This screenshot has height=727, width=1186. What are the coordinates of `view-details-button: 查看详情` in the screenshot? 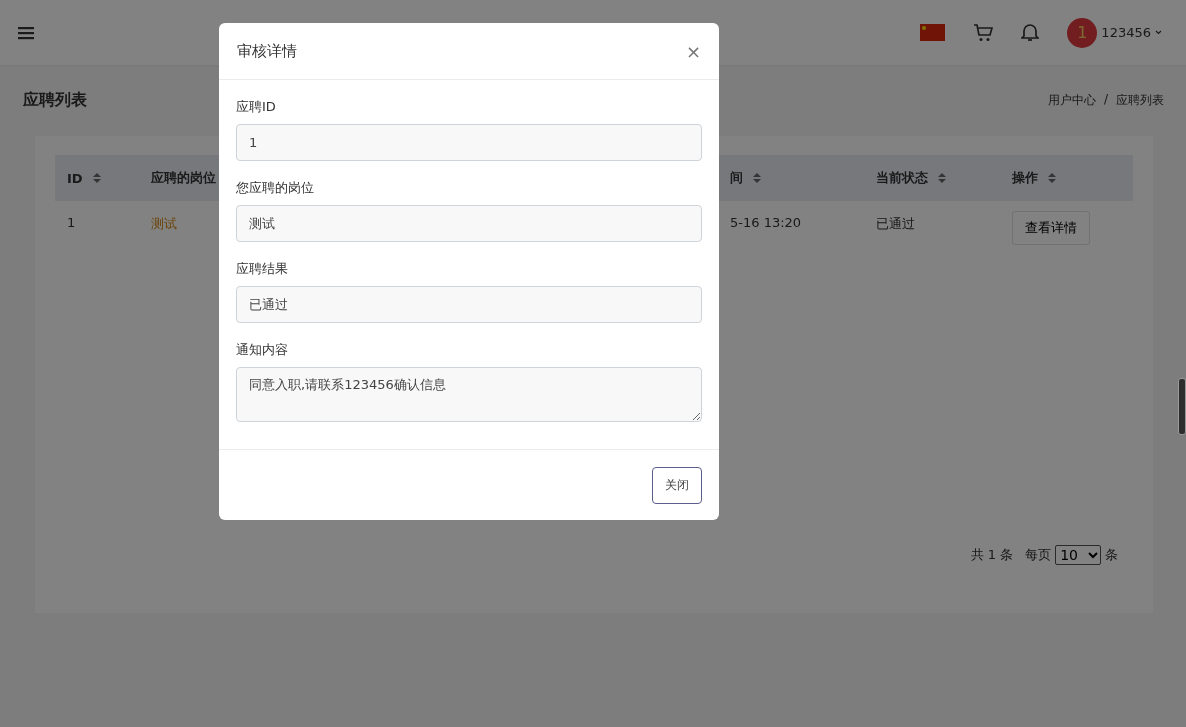 It's located at (1051, 228).